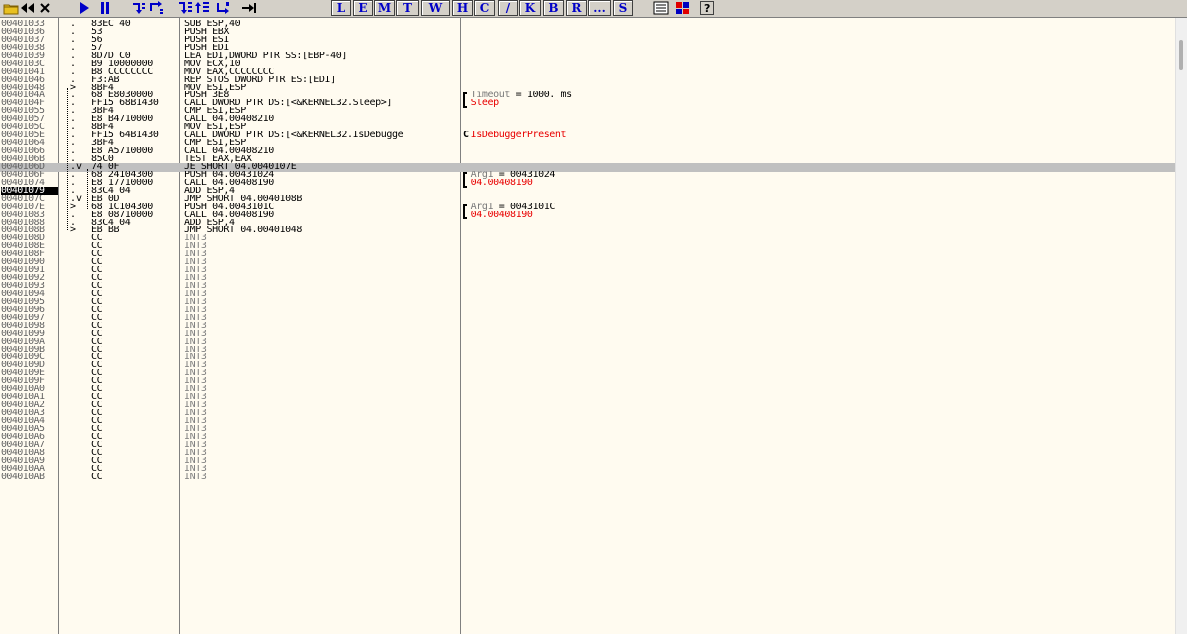  I want to click on disasm-row: 0040108D CC INT3, so click(587, 238).